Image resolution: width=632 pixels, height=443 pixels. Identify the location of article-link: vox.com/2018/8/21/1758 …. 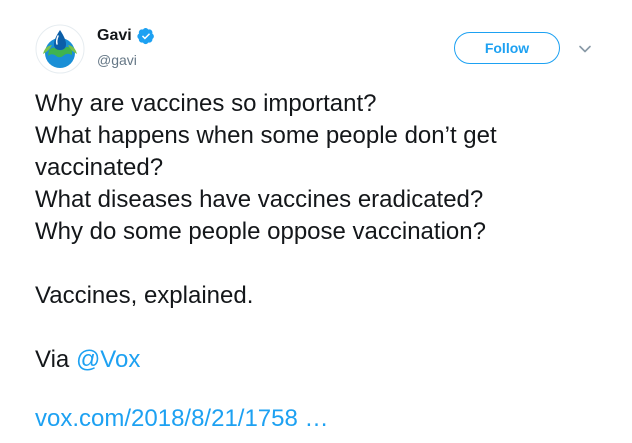
(182, 418).